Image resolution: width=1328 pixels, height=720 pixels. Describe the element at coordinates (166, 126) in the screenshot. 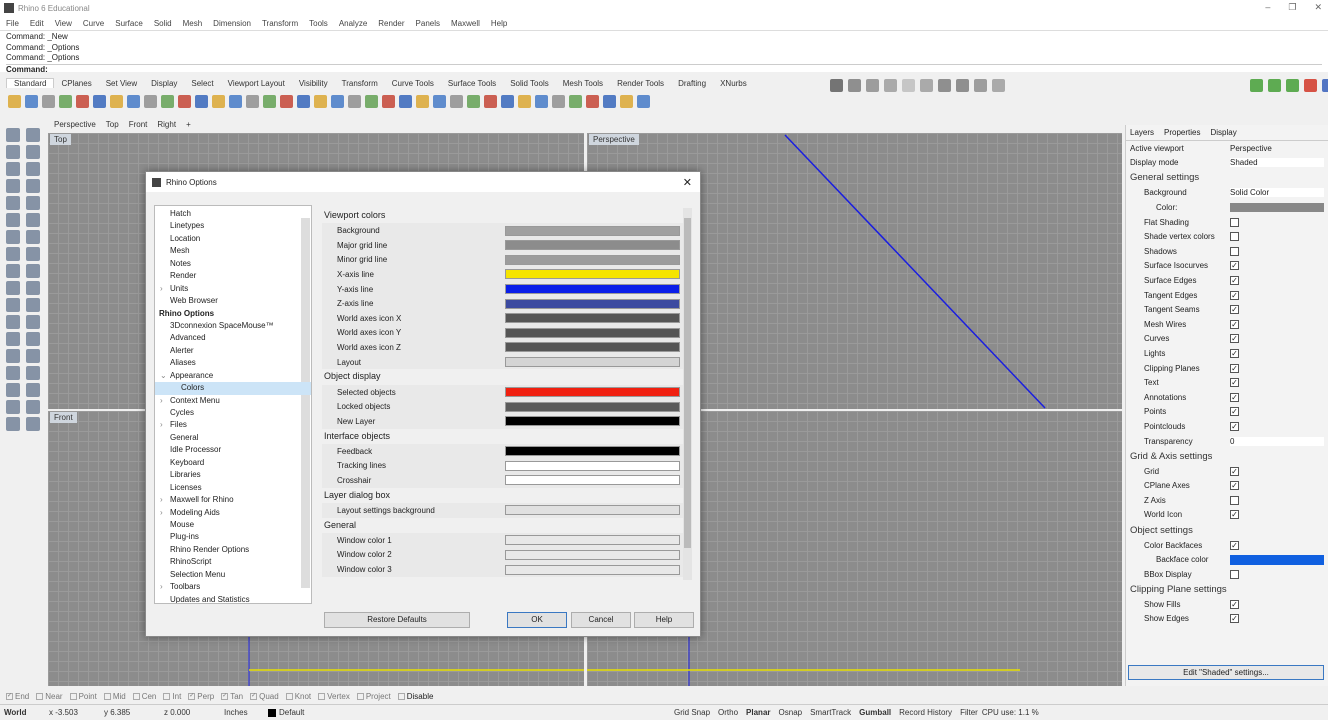

I see `viewport-tab-right: Right` at that location.